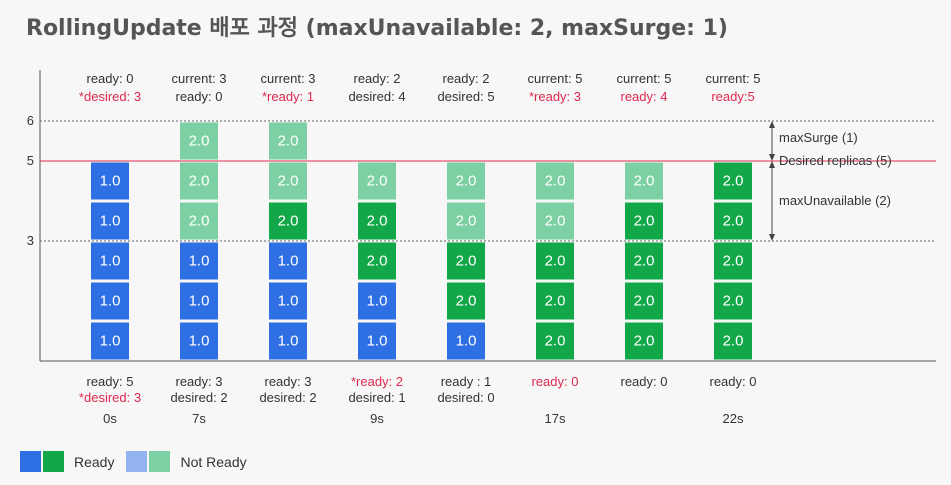 The height and width of the screenshot is (485, 951). Describe the element at coordinates (555, 418) in the screenshot. I see `time-label: 17s` at that location.